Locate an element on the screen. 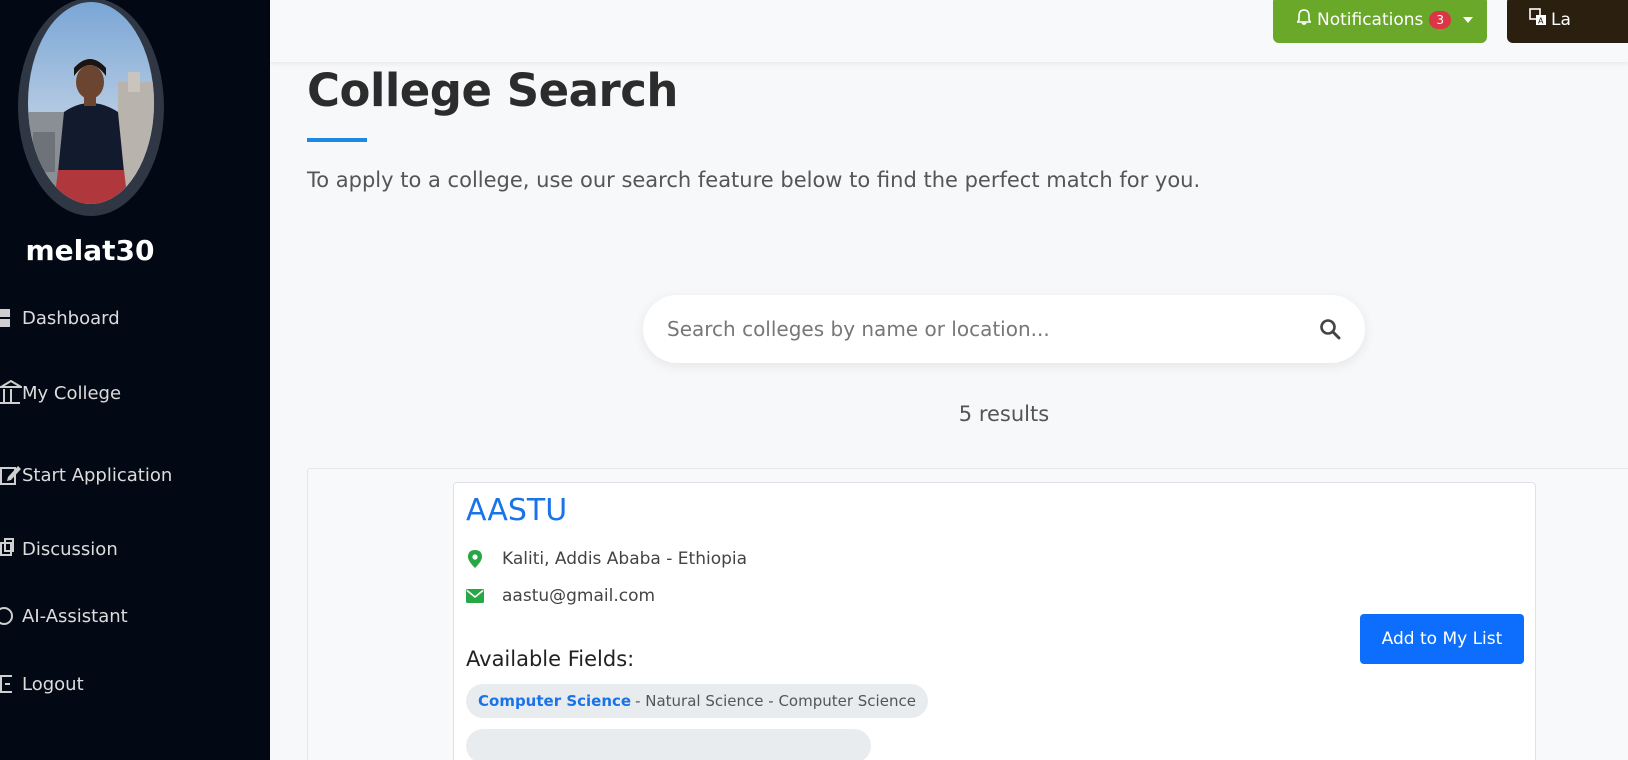 The width and height of the screenshot is (1628, 760). sidebar-item-my-college: My College is located at coordinates (60, 393).